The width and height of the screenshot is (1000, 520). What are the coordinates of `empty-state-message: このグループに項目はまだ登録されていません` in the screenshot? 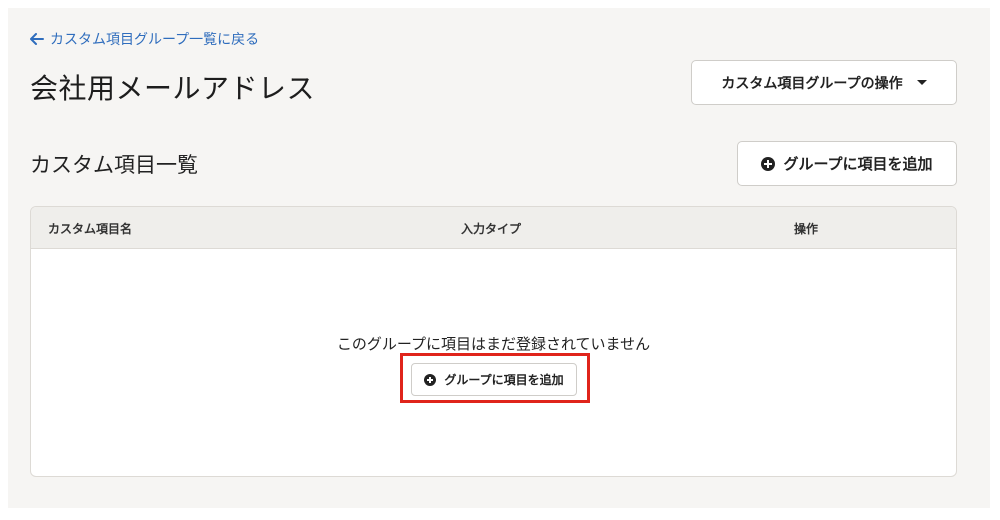 It's located at (493, 344).